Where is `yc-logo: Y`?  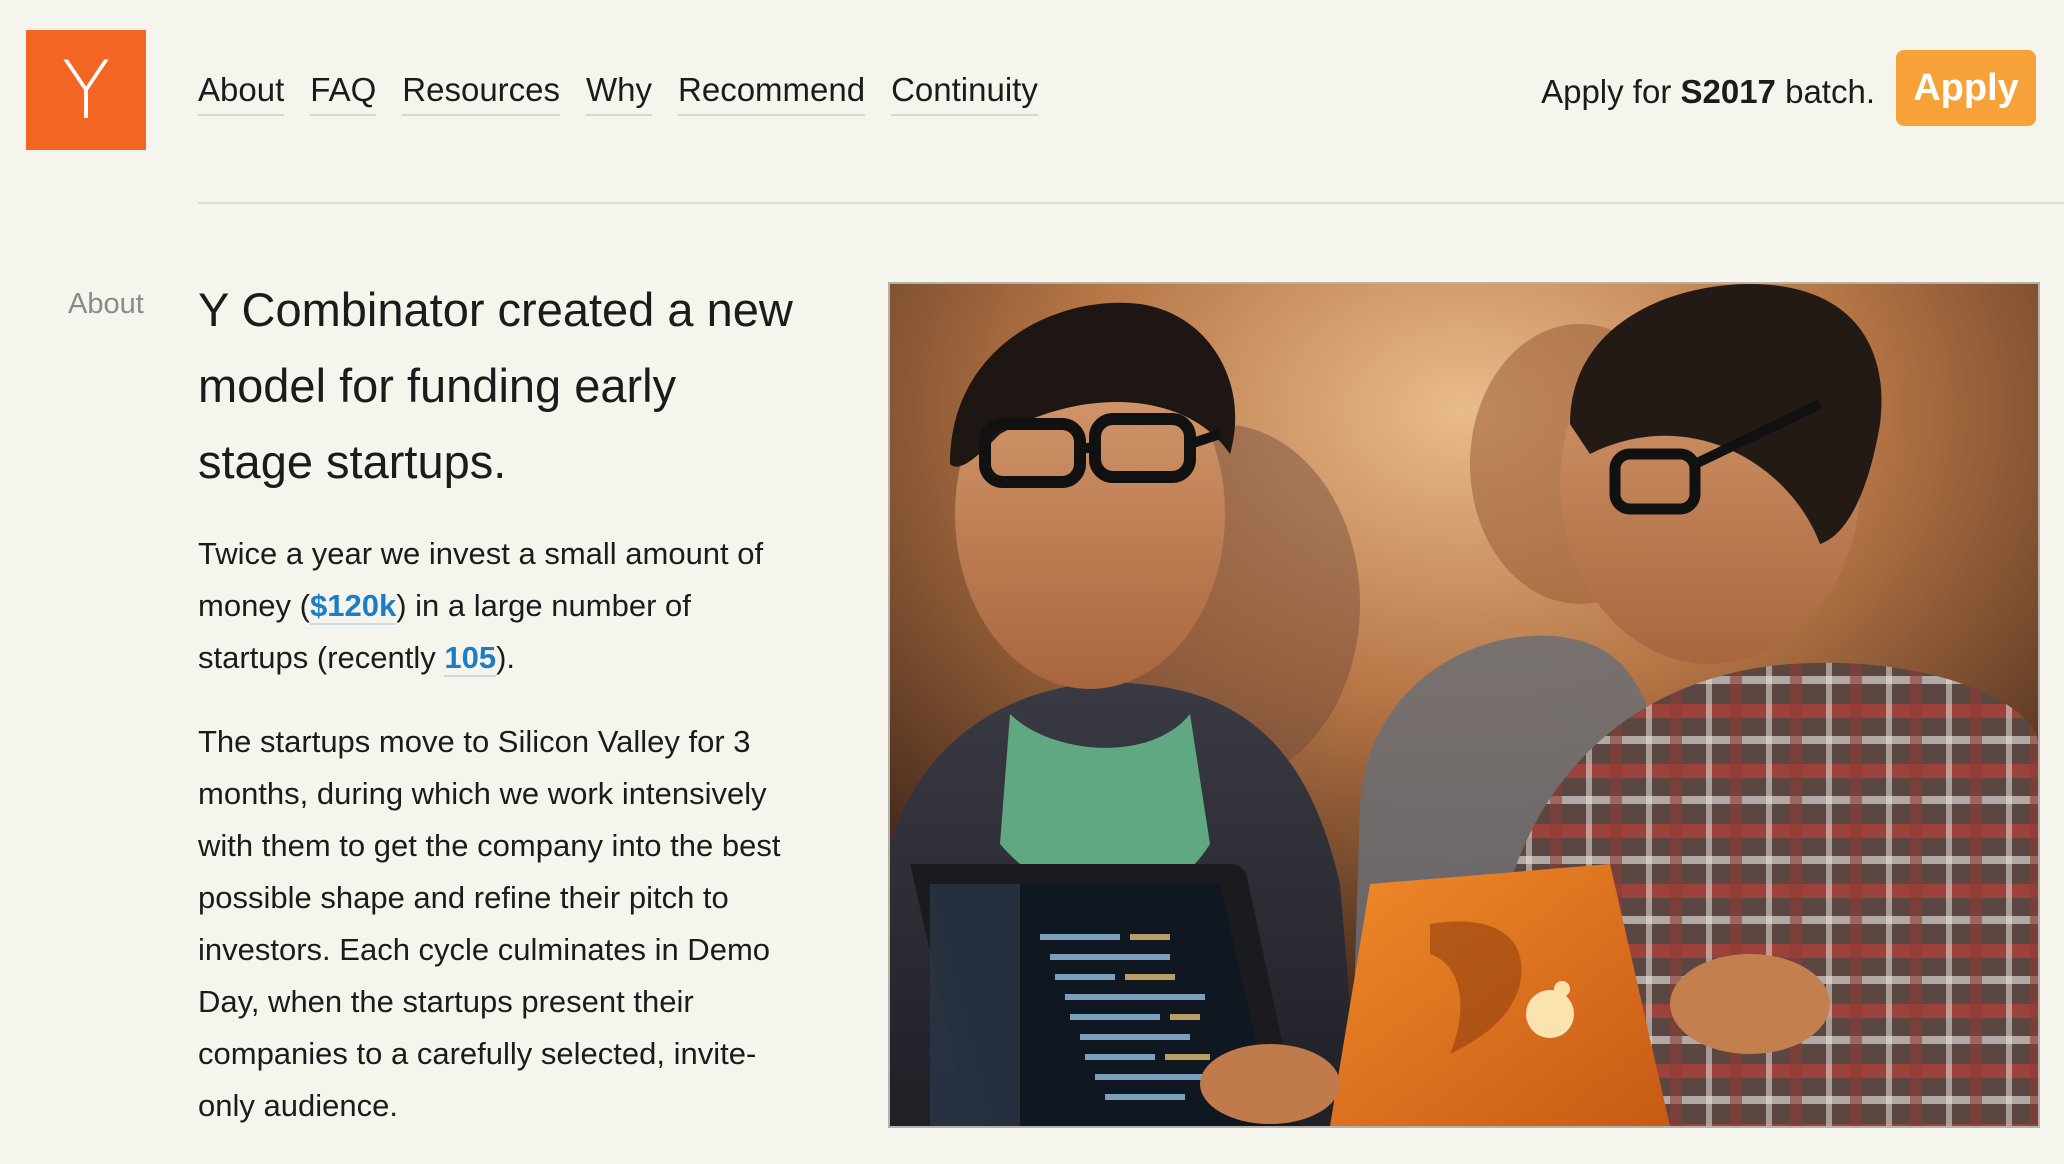
yc-logo: Y is located at coordinates (86, 90).